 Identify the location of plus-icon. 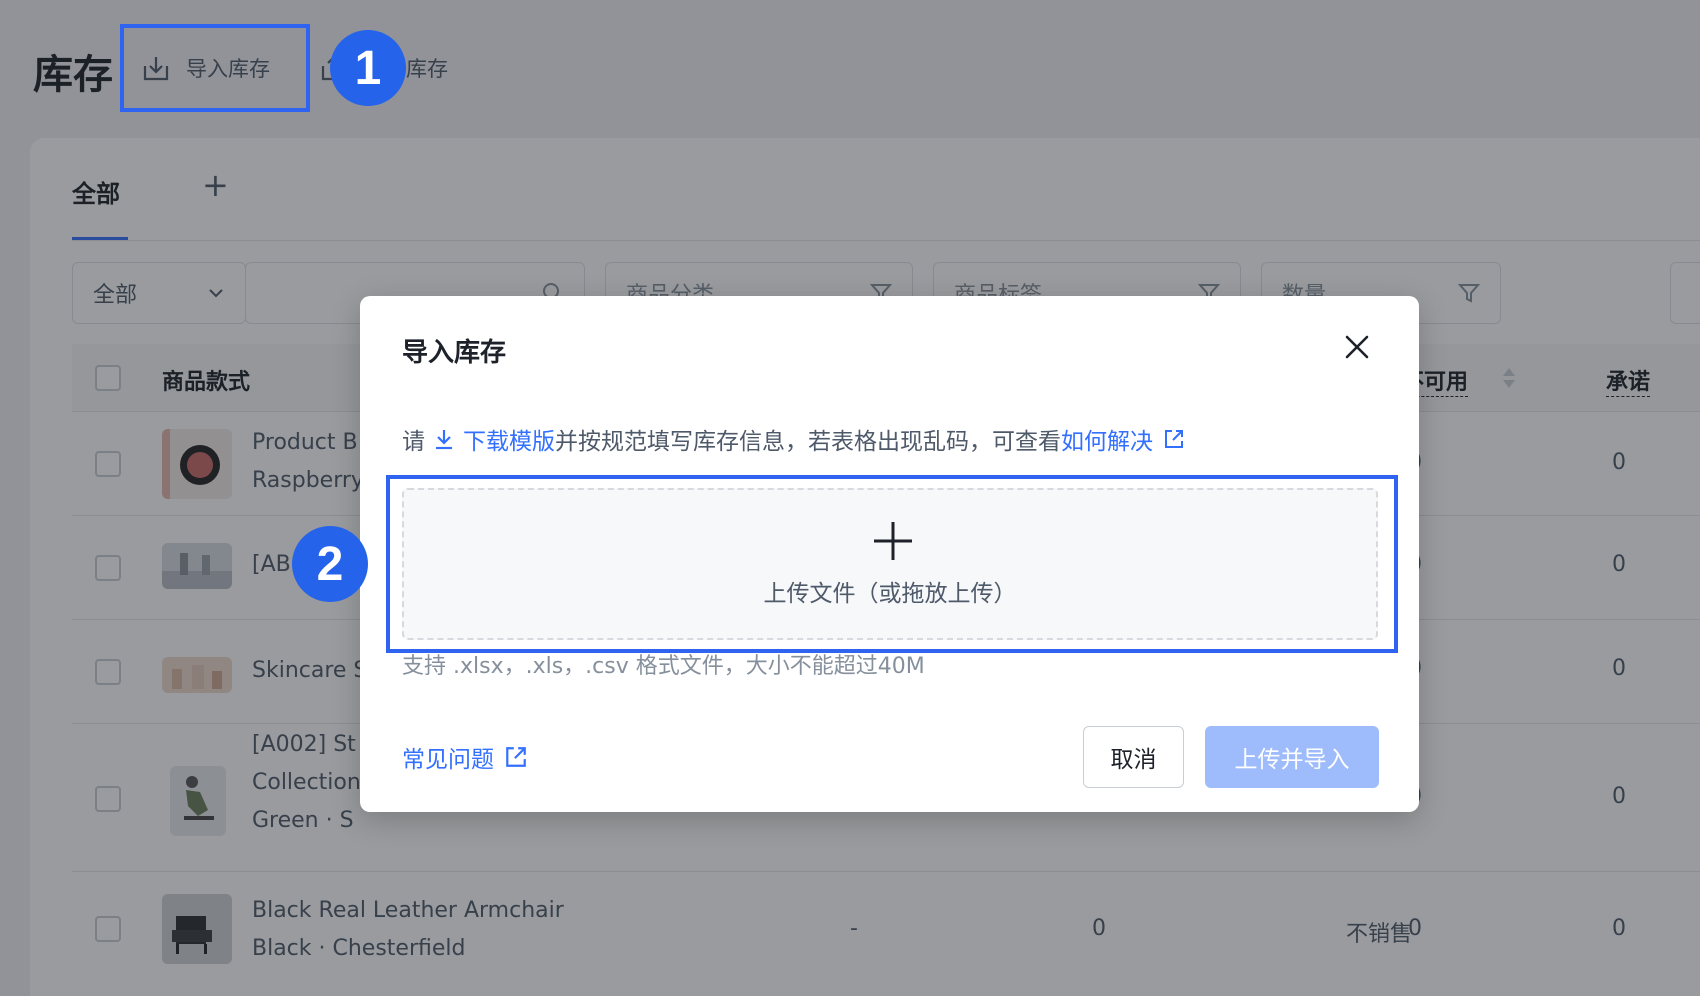
(893, 541).